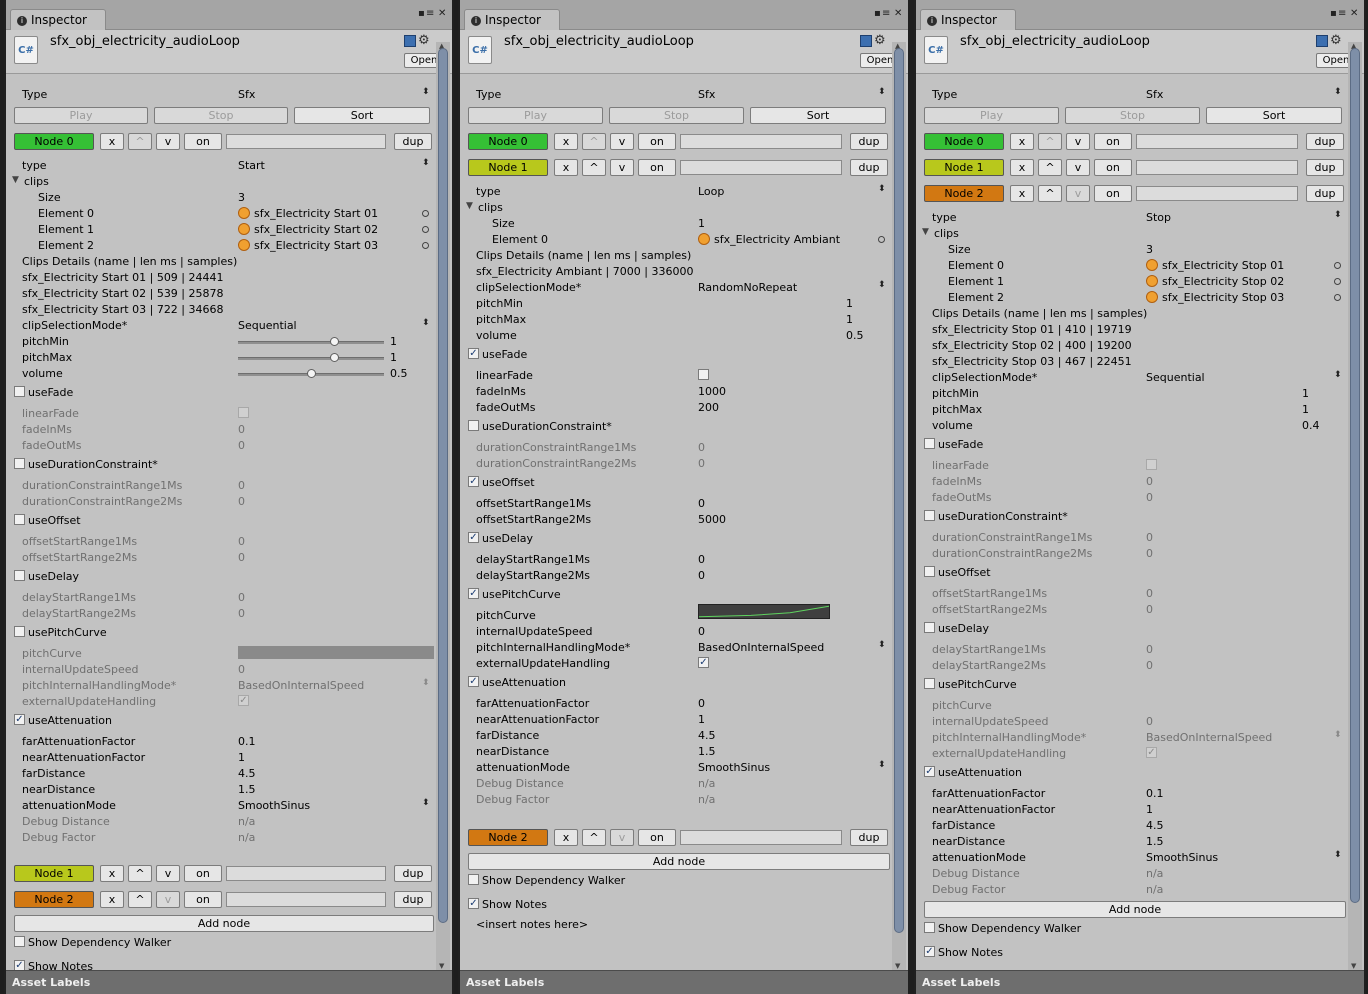 The height and width of the screenshot is (994, 1368). I want to click on node-1-down-button: v, so click(168, 873).